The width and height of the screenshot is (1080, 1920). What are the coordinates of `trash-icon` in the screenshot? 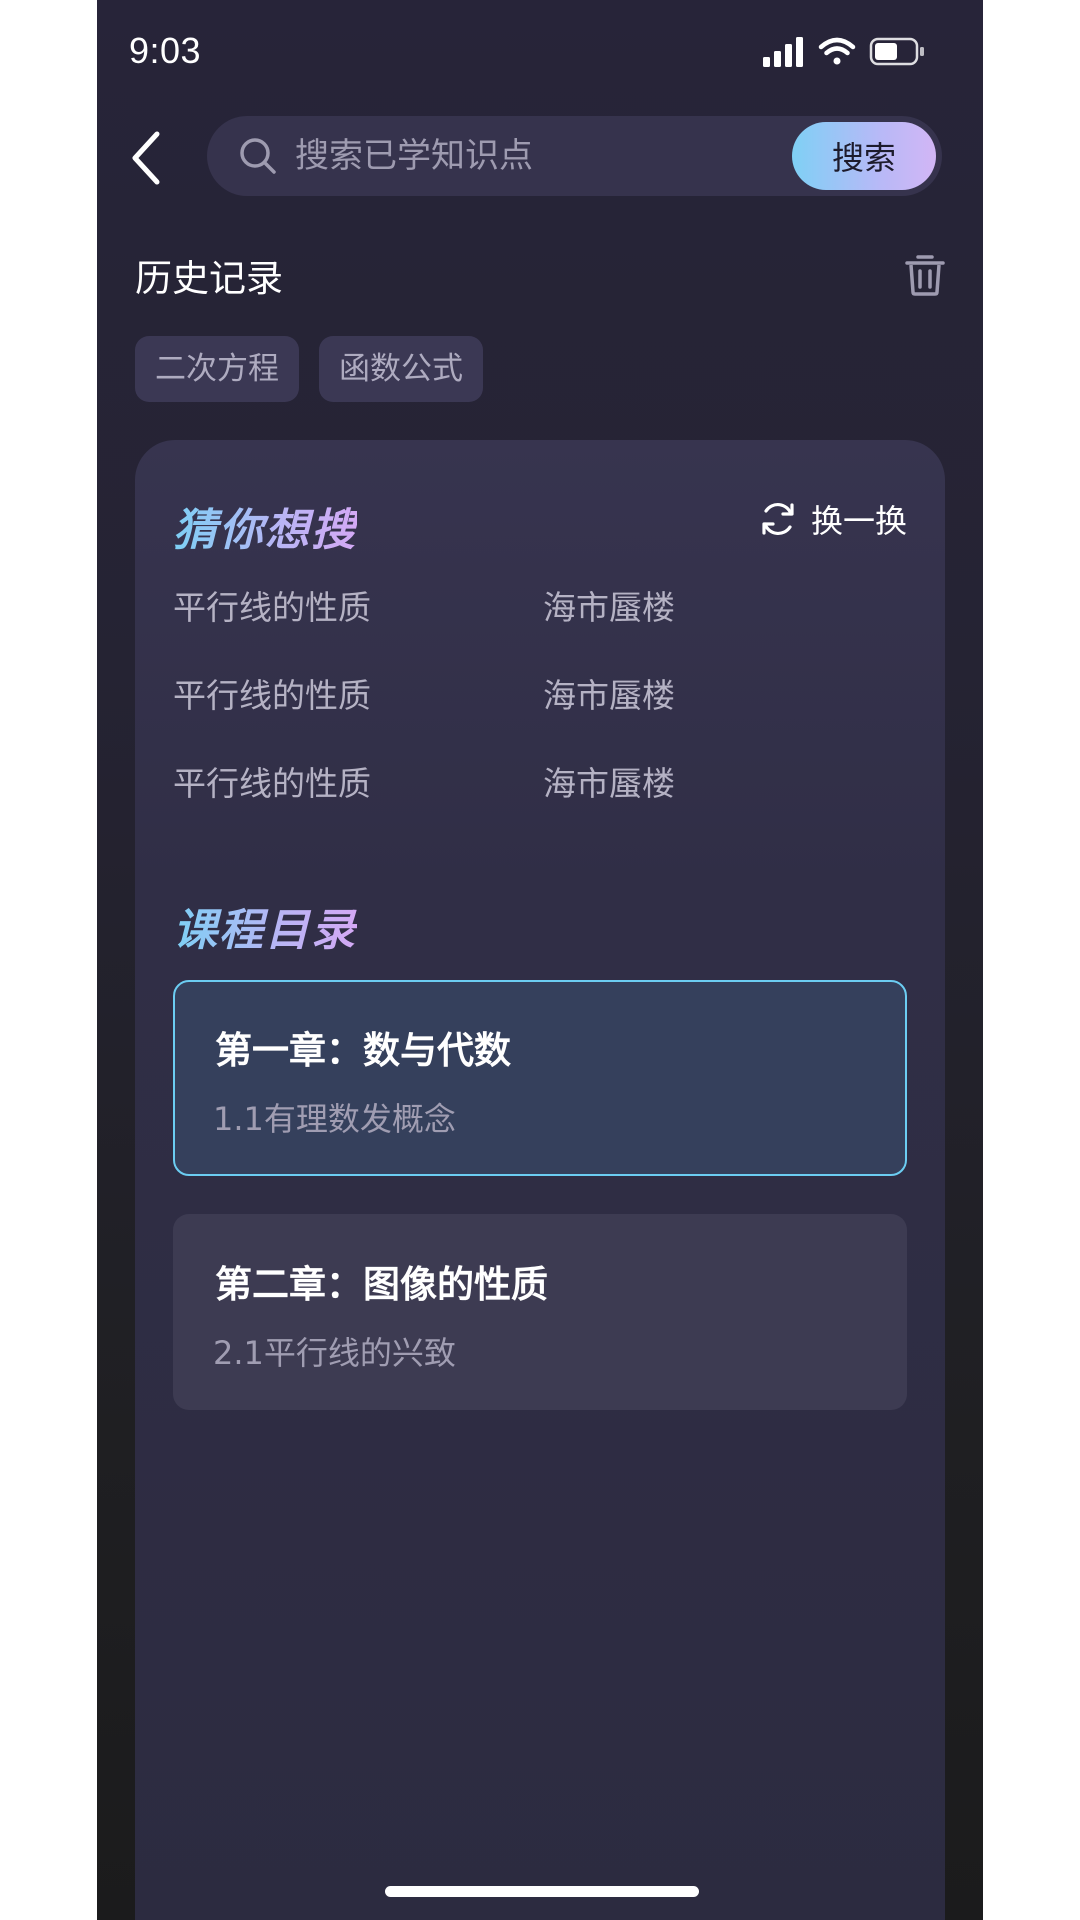 It's located at (925, 274).